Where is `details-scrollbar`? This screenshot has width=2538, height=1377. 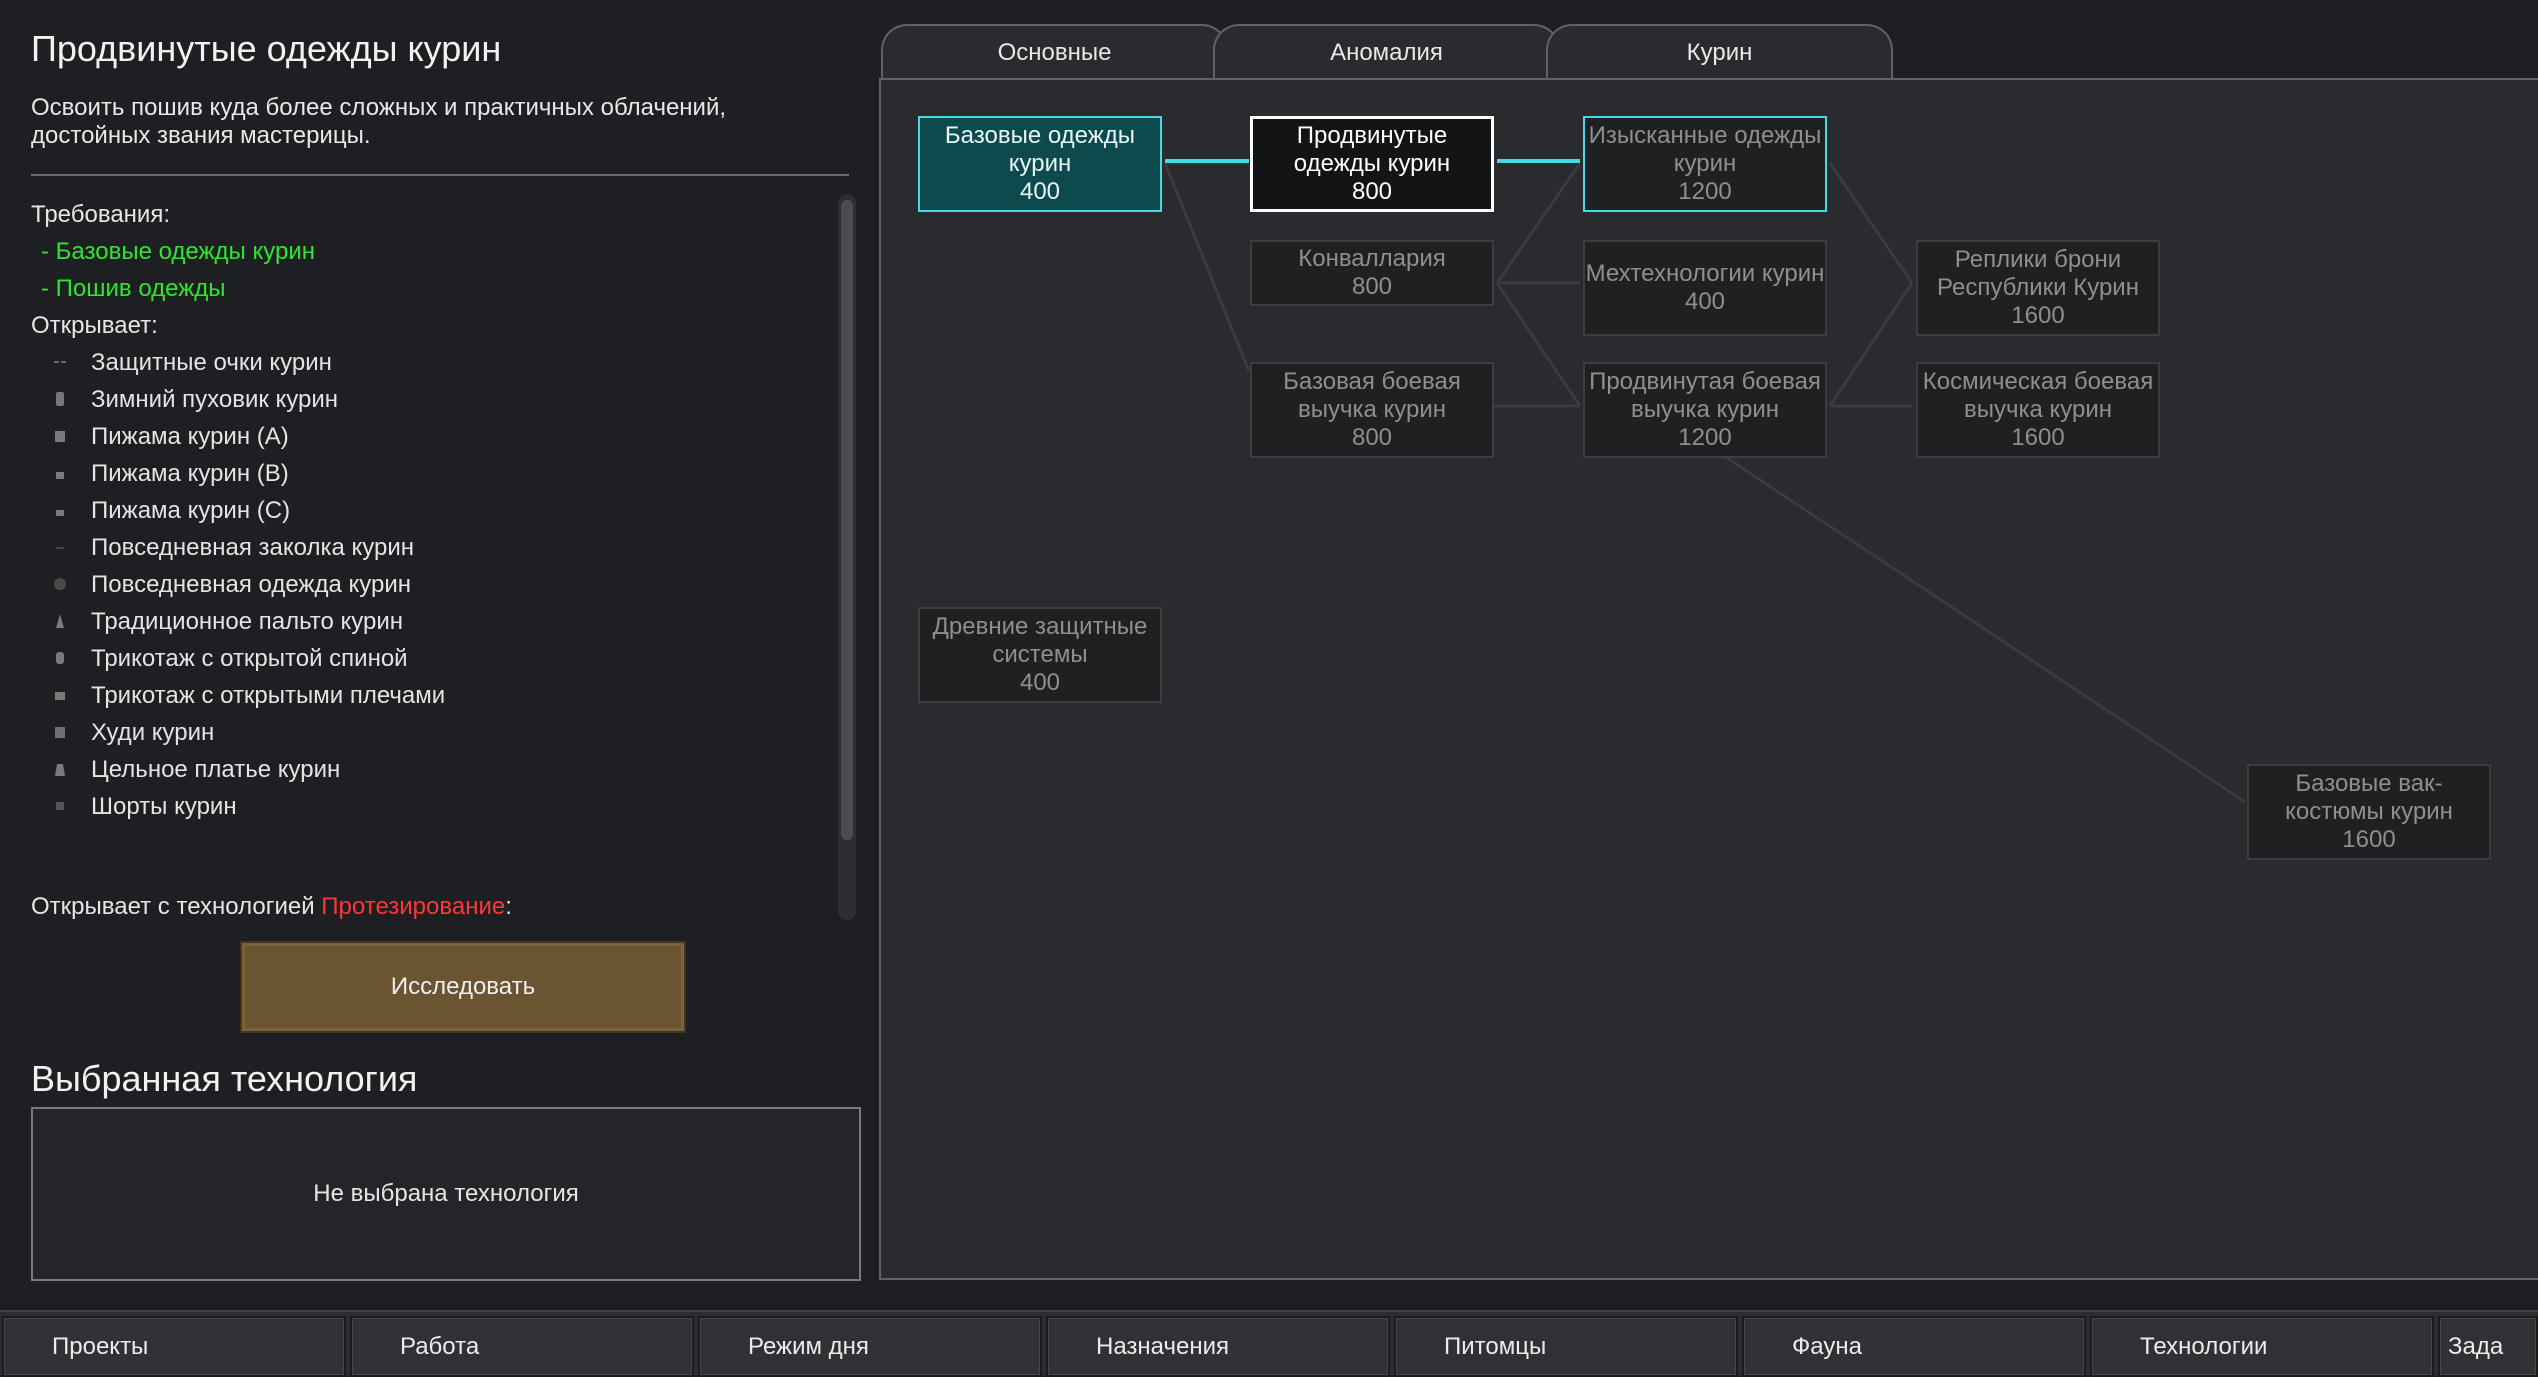 details-scrollbar is located at coordinates (847, 557).